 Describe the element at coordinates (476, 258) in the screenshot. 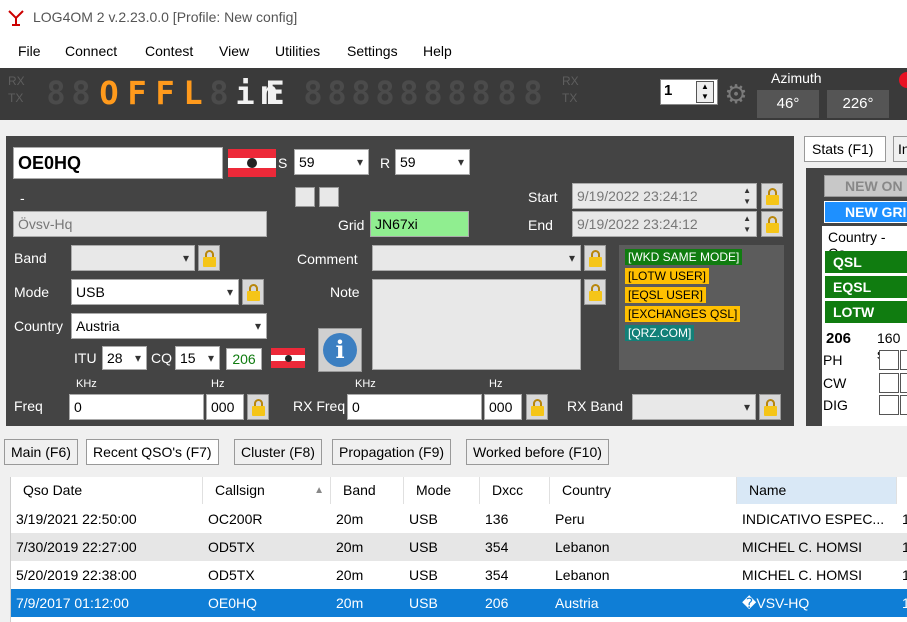

I see `comment-input: ▾` at that location.